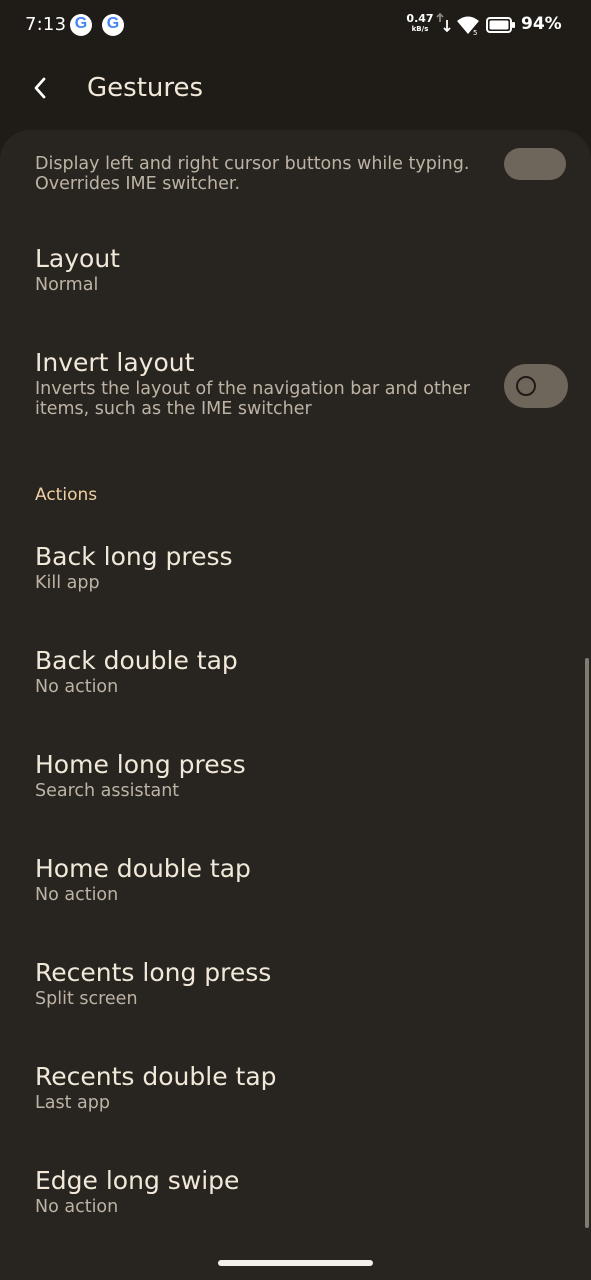 The height and width of the screenshot is (1280, 591). I want to click on home-long-press-value: Search assistant, so click(107, 791).